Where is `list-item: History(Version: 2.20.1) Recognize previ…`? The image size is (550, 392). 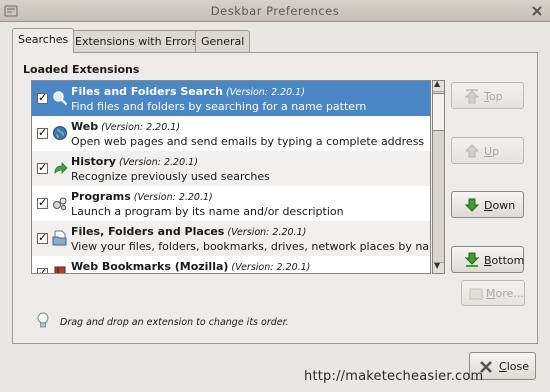
list-item: History(Version: 2.20.1) Recognize previ… is located at coordinates (231, 168).